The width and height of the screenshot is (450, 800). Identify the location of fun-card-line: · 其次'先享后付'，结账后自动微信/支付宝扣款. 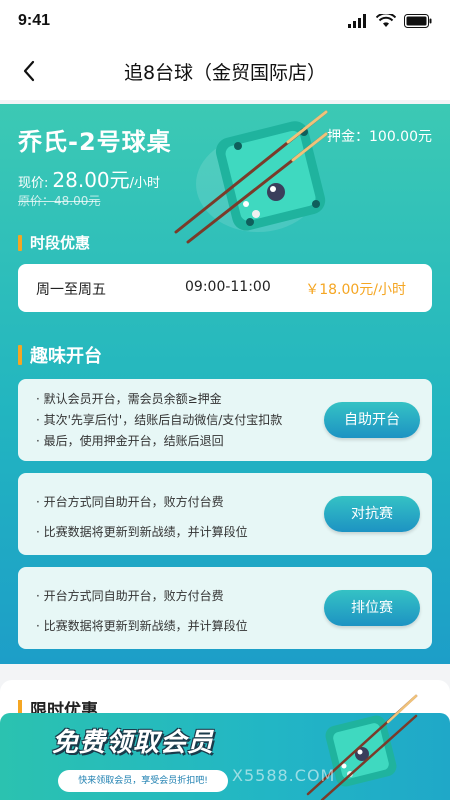
(159, 420).